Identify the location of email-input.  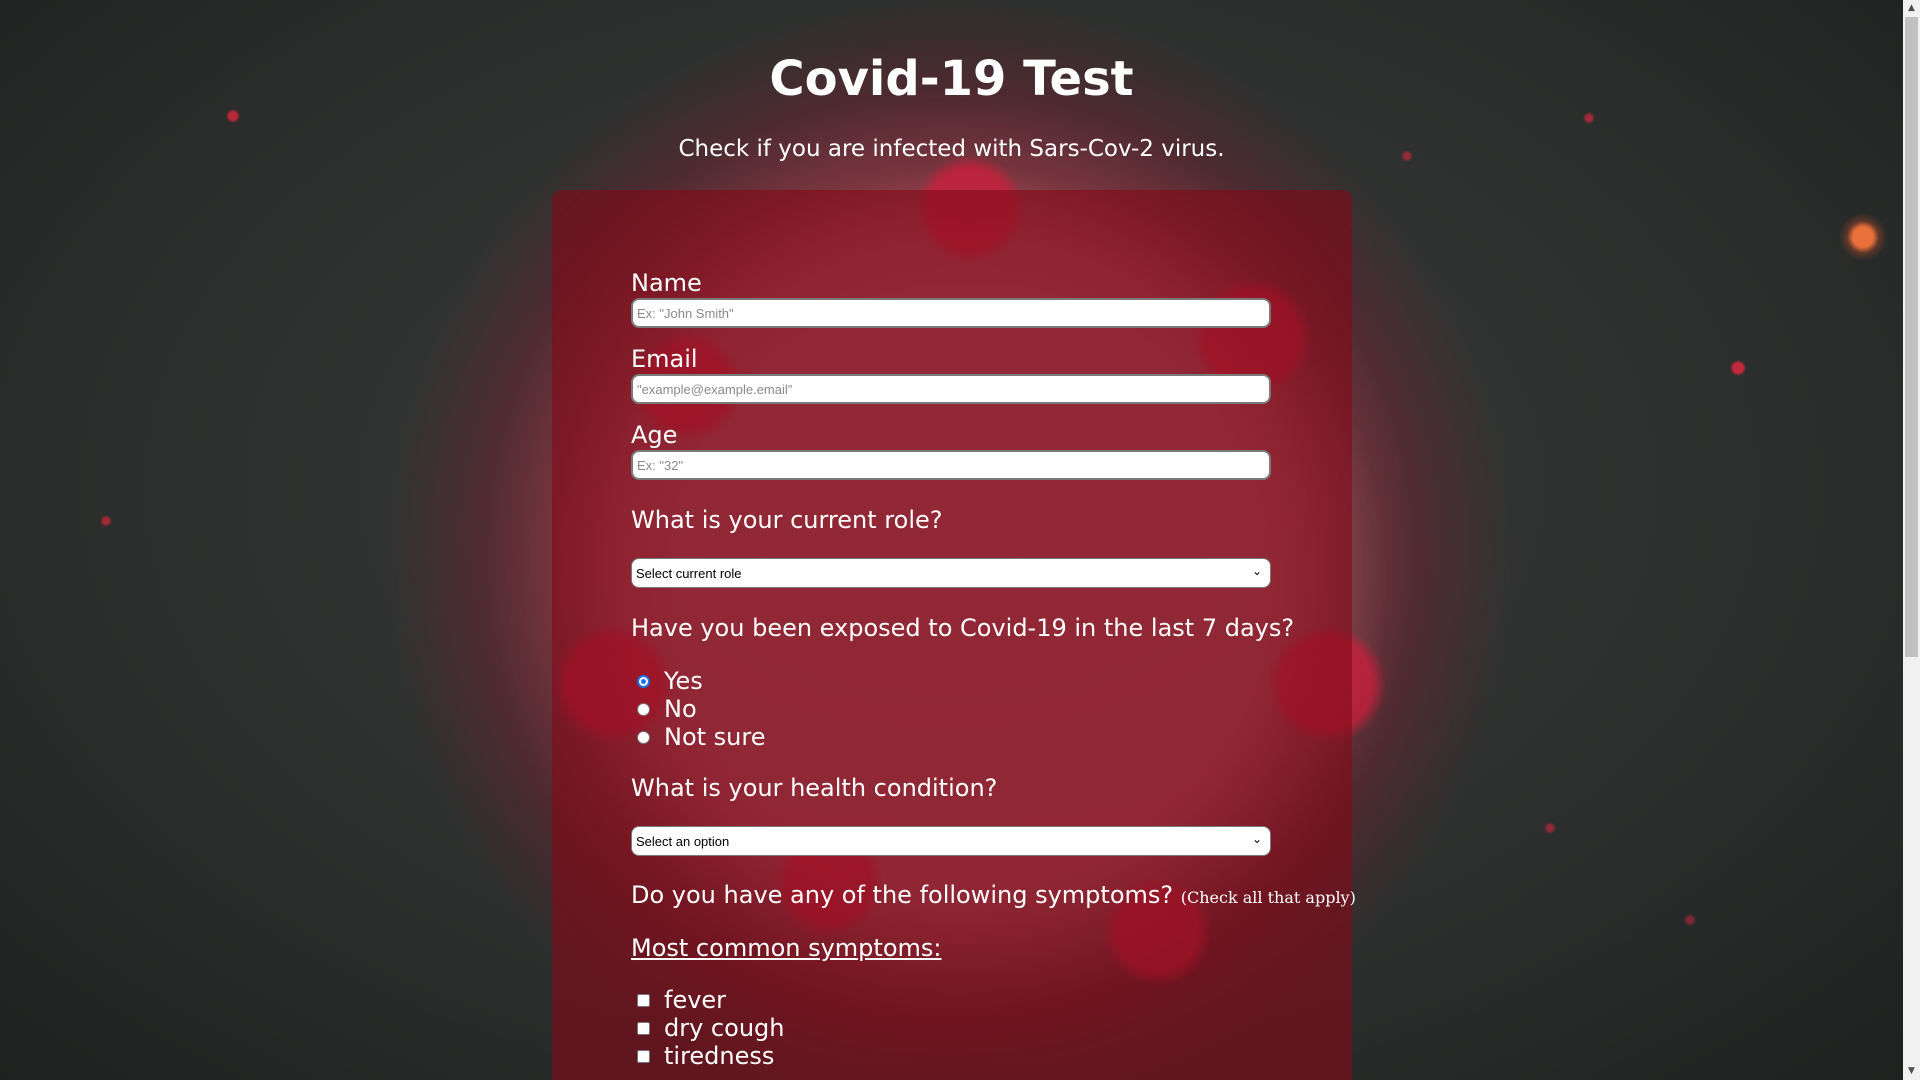
(951, 389).